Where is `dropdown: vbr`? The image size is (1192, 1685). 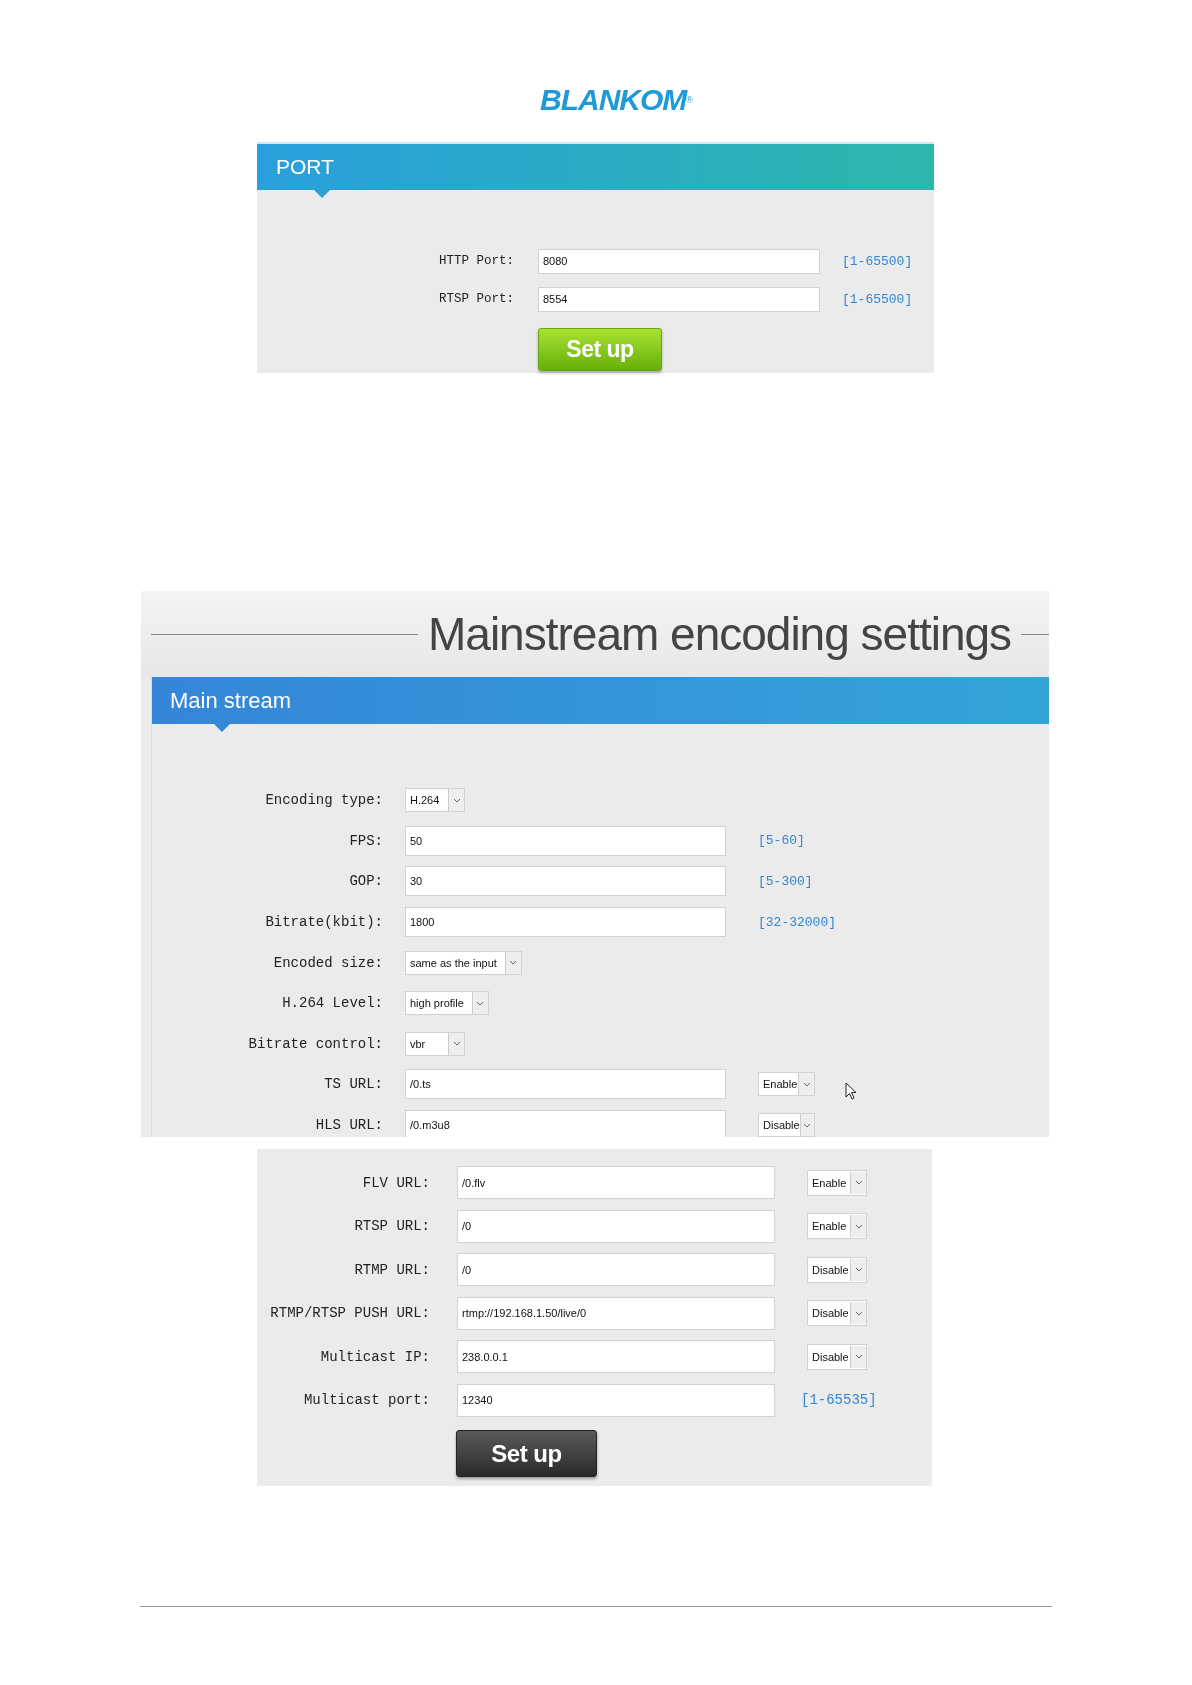
dropdown: vbr is located at coordinates (435, 1043).